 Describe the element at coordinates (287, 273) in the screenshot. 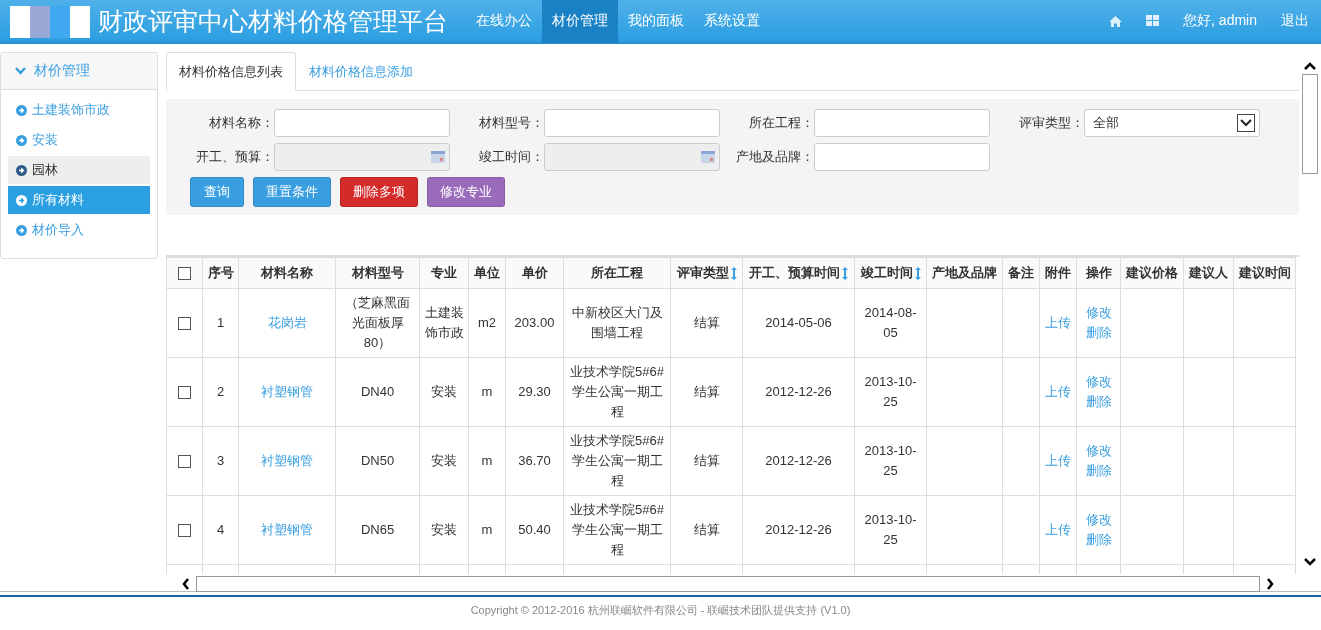

I see `column-header: 材料名称` at that location.